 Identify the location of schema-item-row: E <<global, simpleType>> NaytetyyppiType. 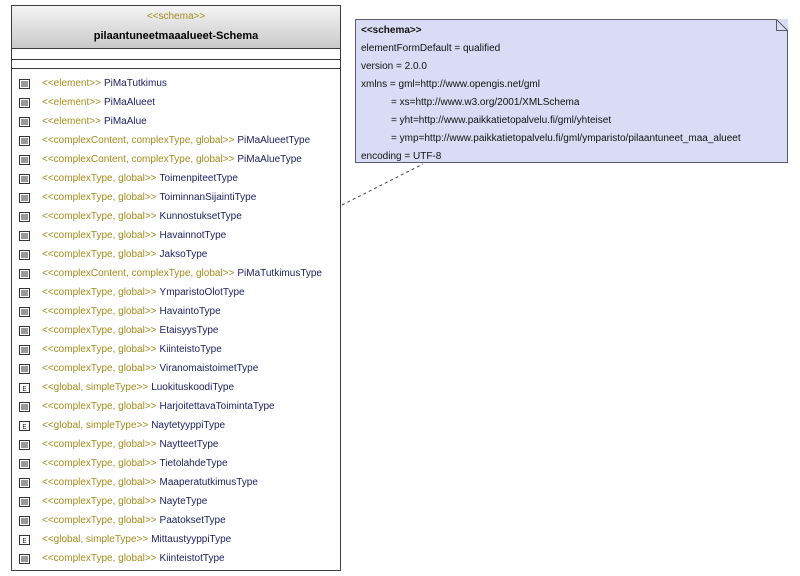
(176, 425).